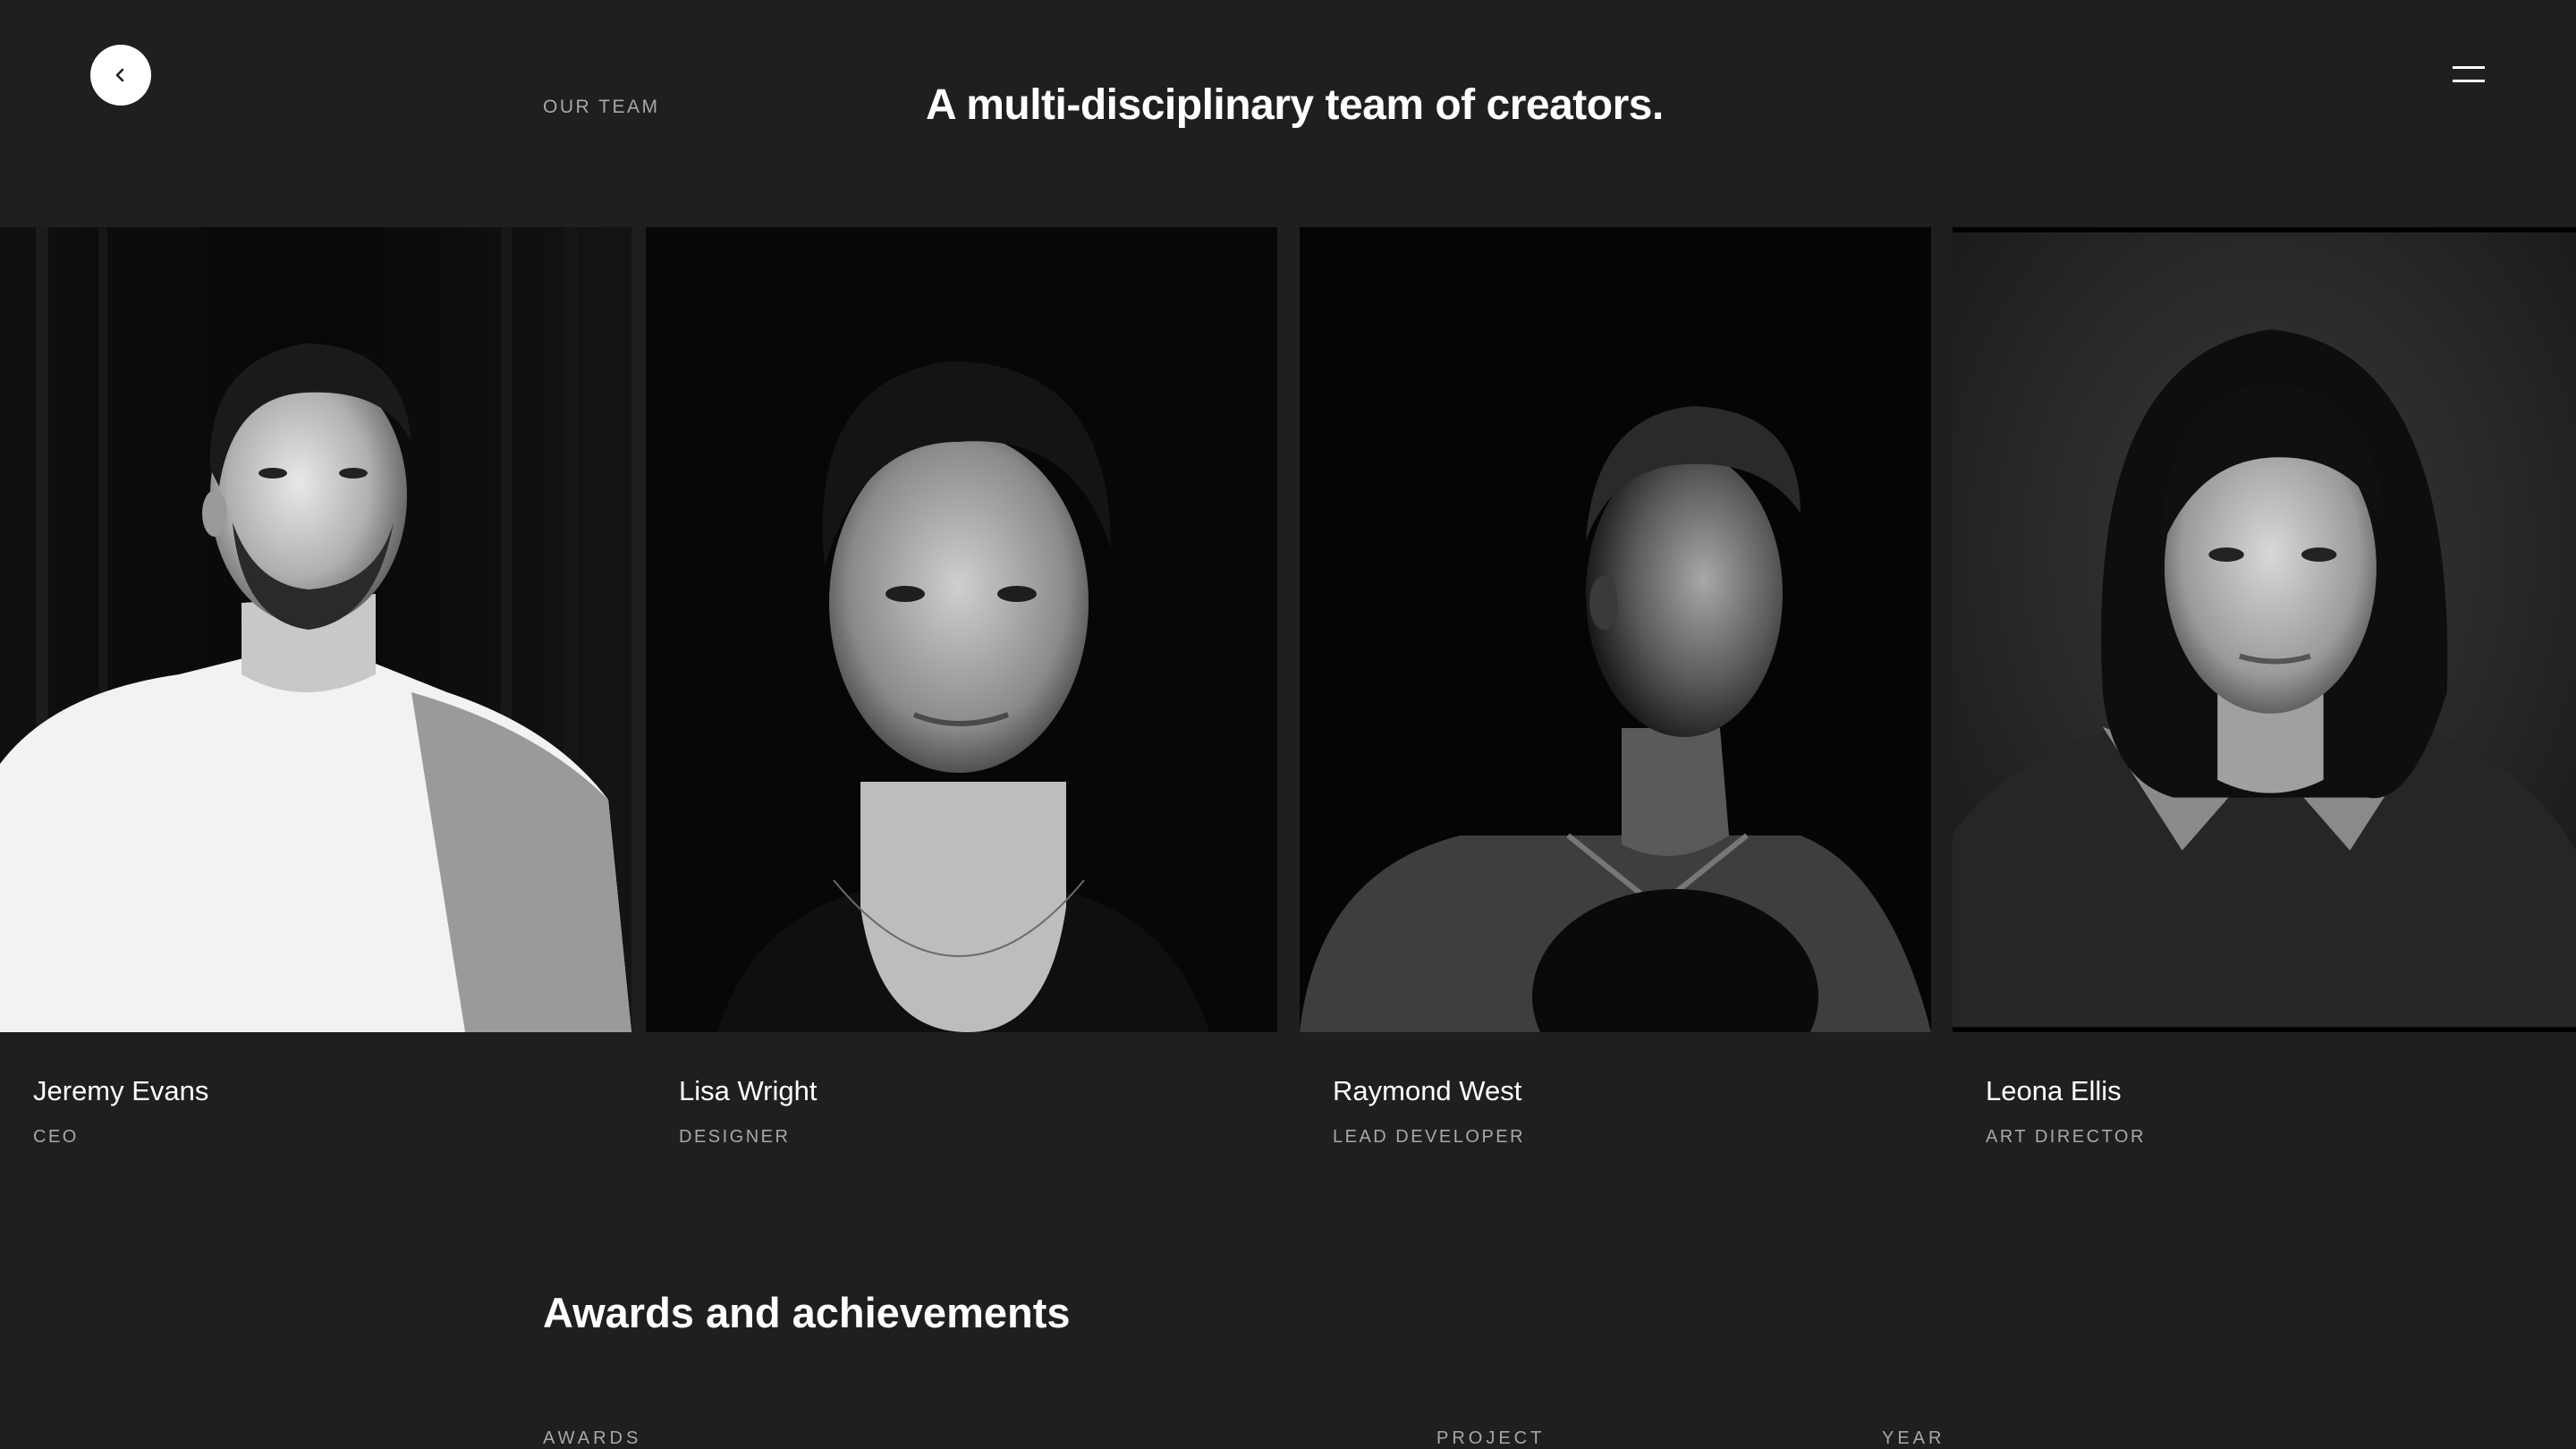  What do you see at coordinates (807, 1312) in the screenshot?
I see `awards-title: Awards and achievements` at bounding box center [807, 1312].